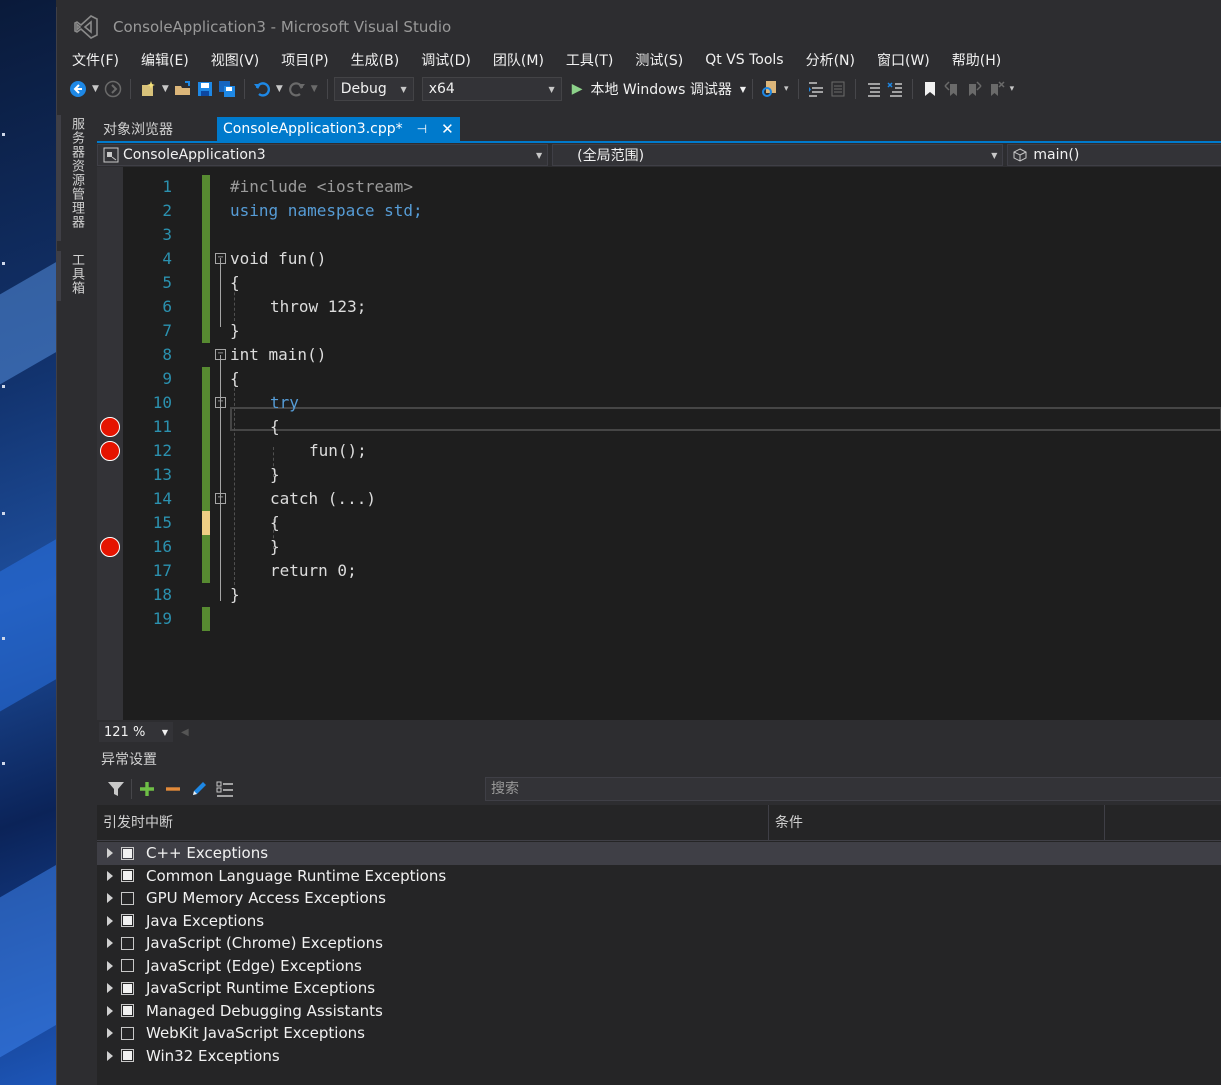  What do you see at coordinates (853, 789) in the screenshot?
I see `exception-search-input` at bounding box center [853, 789].